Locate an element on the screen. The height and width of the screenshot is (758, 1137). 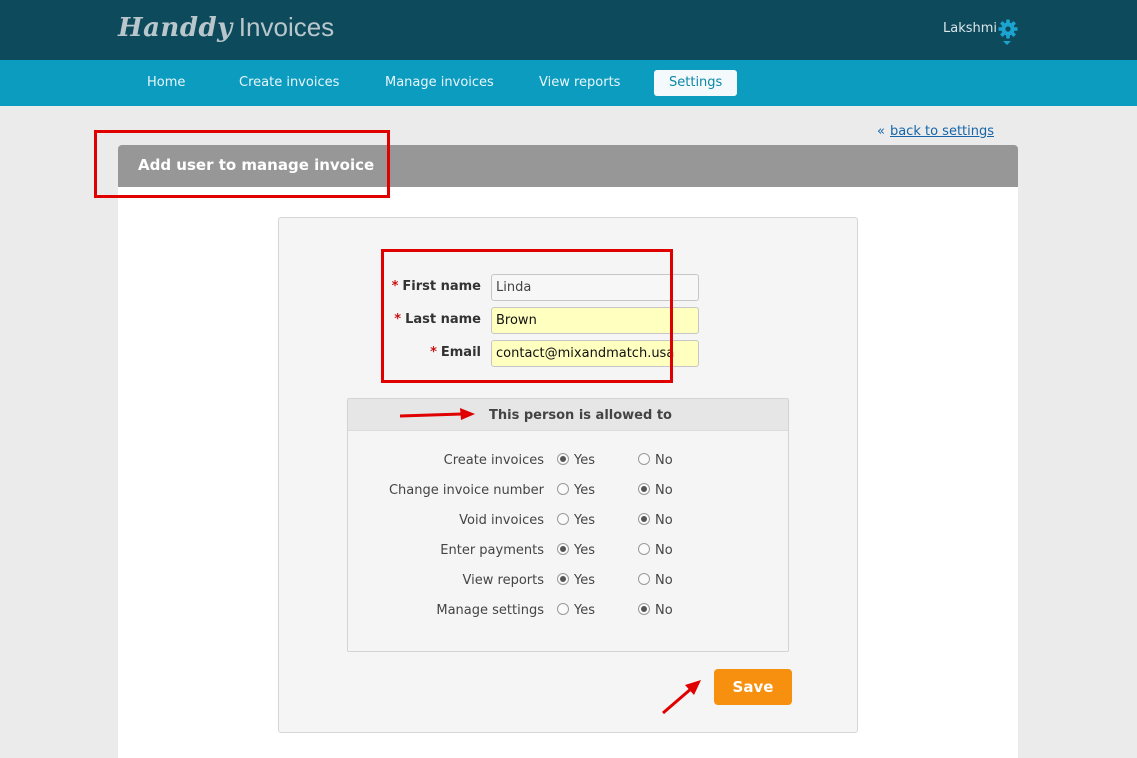
perm-view-reports-no-radio is located at coordinates (644, 579).